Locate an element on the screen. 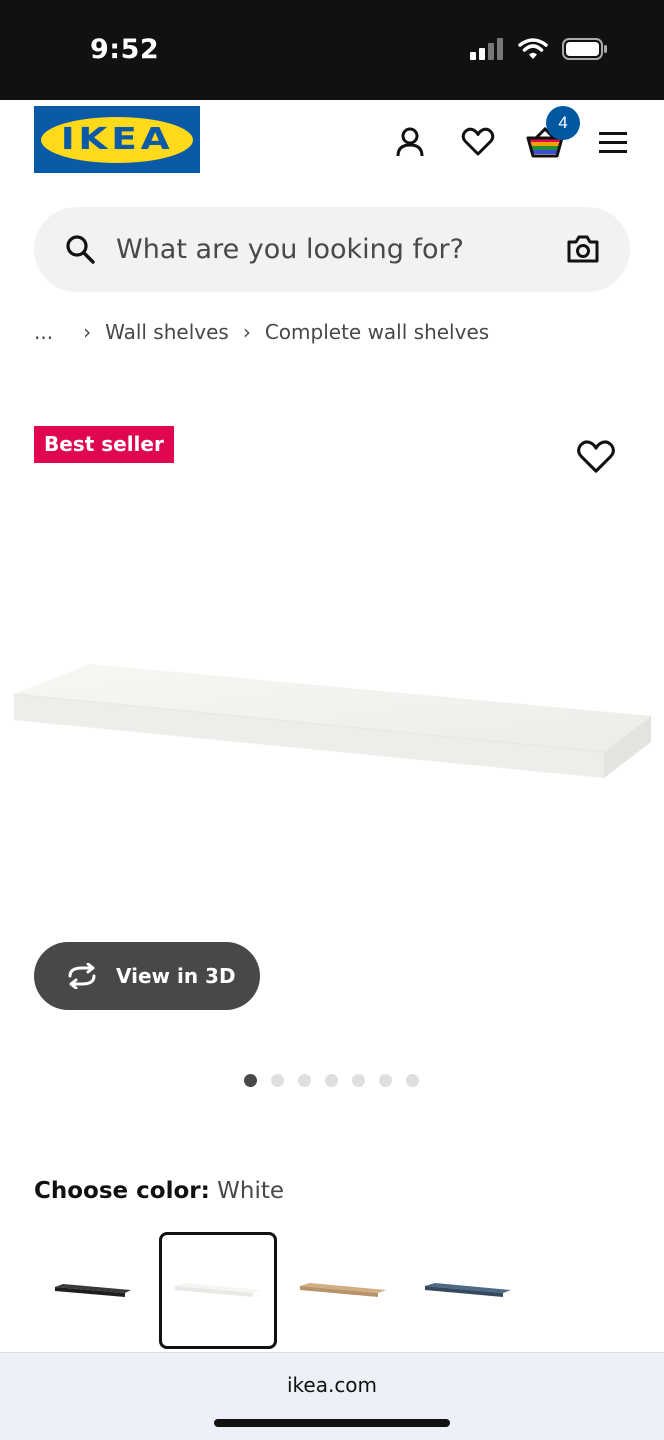  status-icons is located at coordinates (539, 49).